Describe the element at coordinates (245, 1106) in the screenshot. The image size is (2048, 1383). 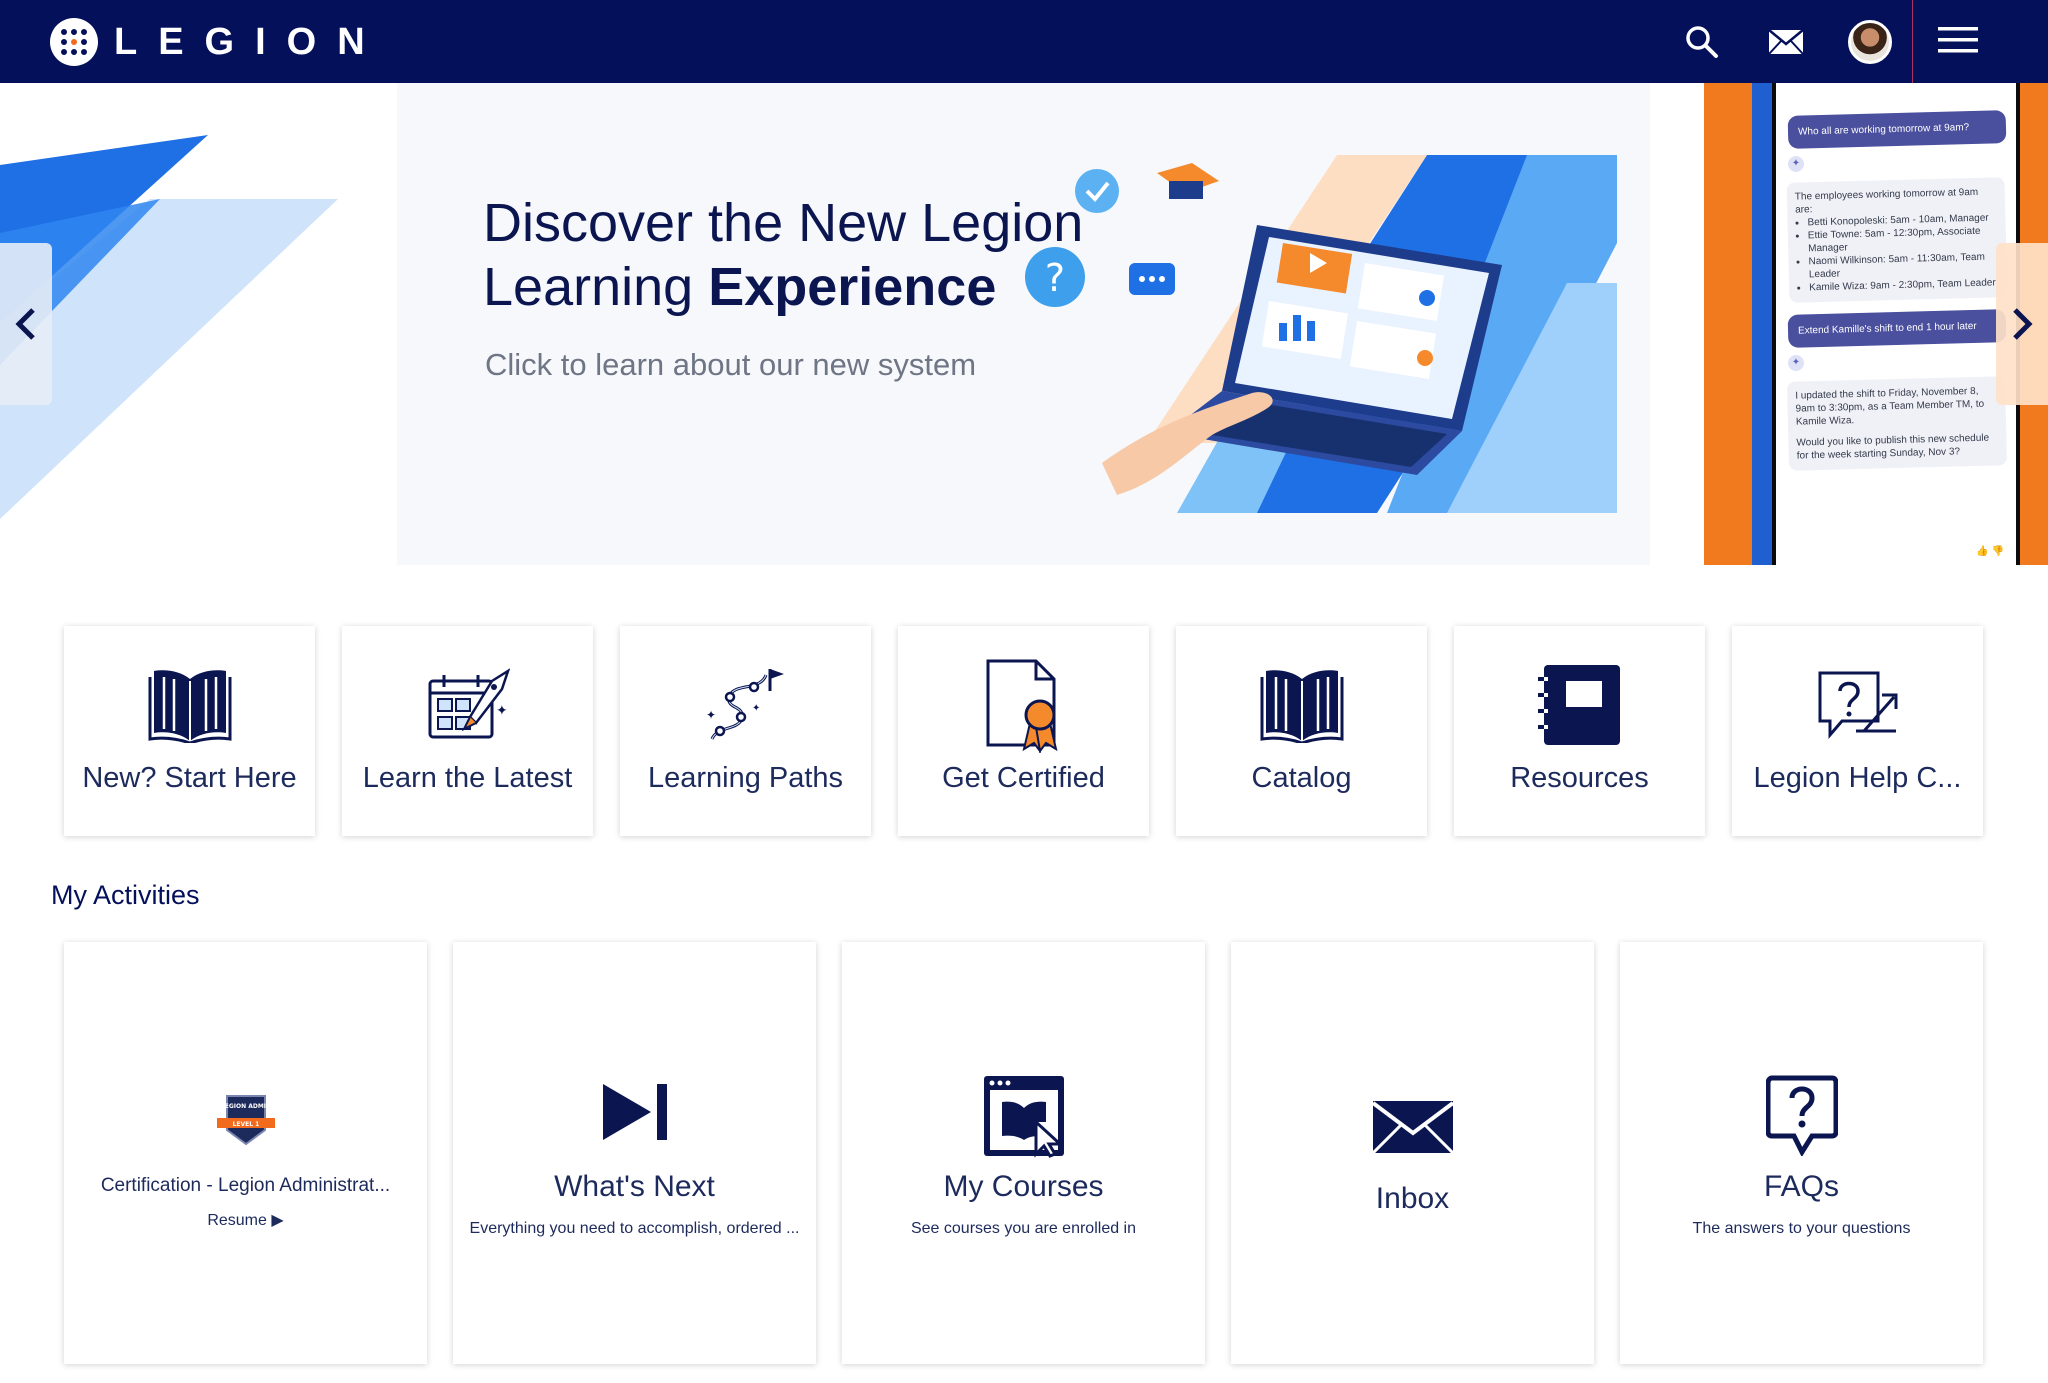
I see `badge-text: LEGION ADMIN` at that location.